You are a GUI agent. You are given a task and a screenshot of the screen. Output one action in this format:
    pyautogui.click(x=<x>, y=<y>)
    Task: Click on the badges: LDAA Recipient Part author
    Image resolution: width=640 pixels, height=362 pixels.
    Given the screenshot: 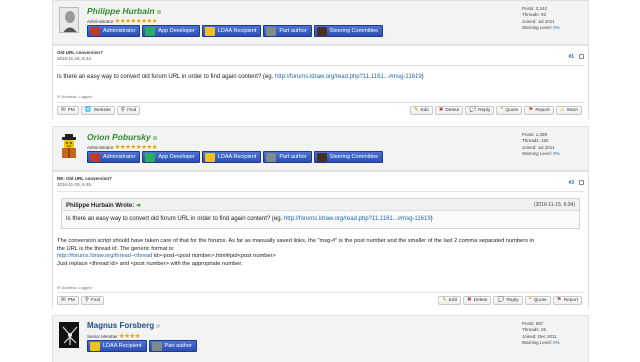 What is the action you would take?
    pyautogui.click(x=142, y=346)
    